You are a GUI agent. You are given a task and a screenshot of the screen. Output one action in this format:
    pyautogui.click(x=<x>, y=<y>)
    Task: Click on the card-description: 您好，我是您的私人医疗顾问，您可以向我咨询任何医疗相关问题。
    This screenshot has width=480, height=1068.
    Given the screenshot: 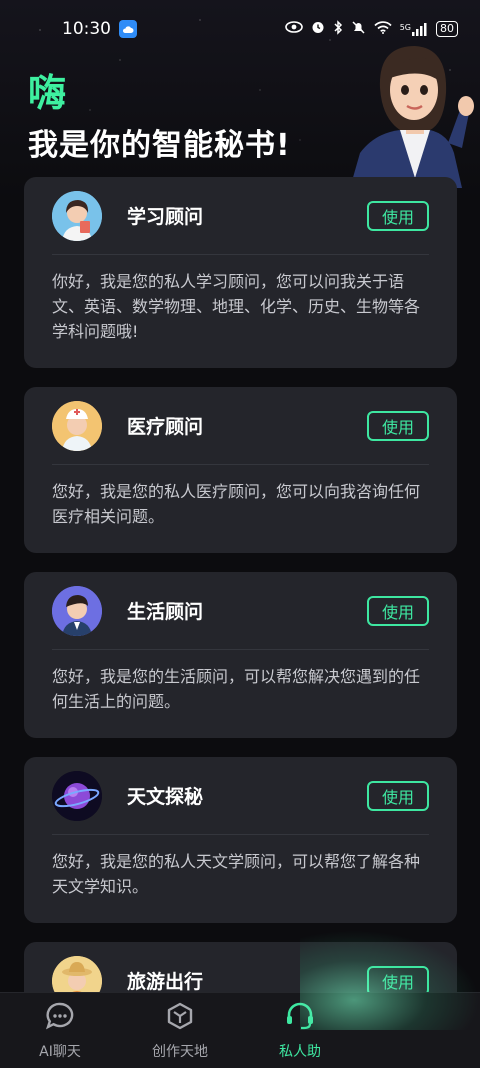 What is the action you would take?
    pyautogui.click(x=236, y=504)
    